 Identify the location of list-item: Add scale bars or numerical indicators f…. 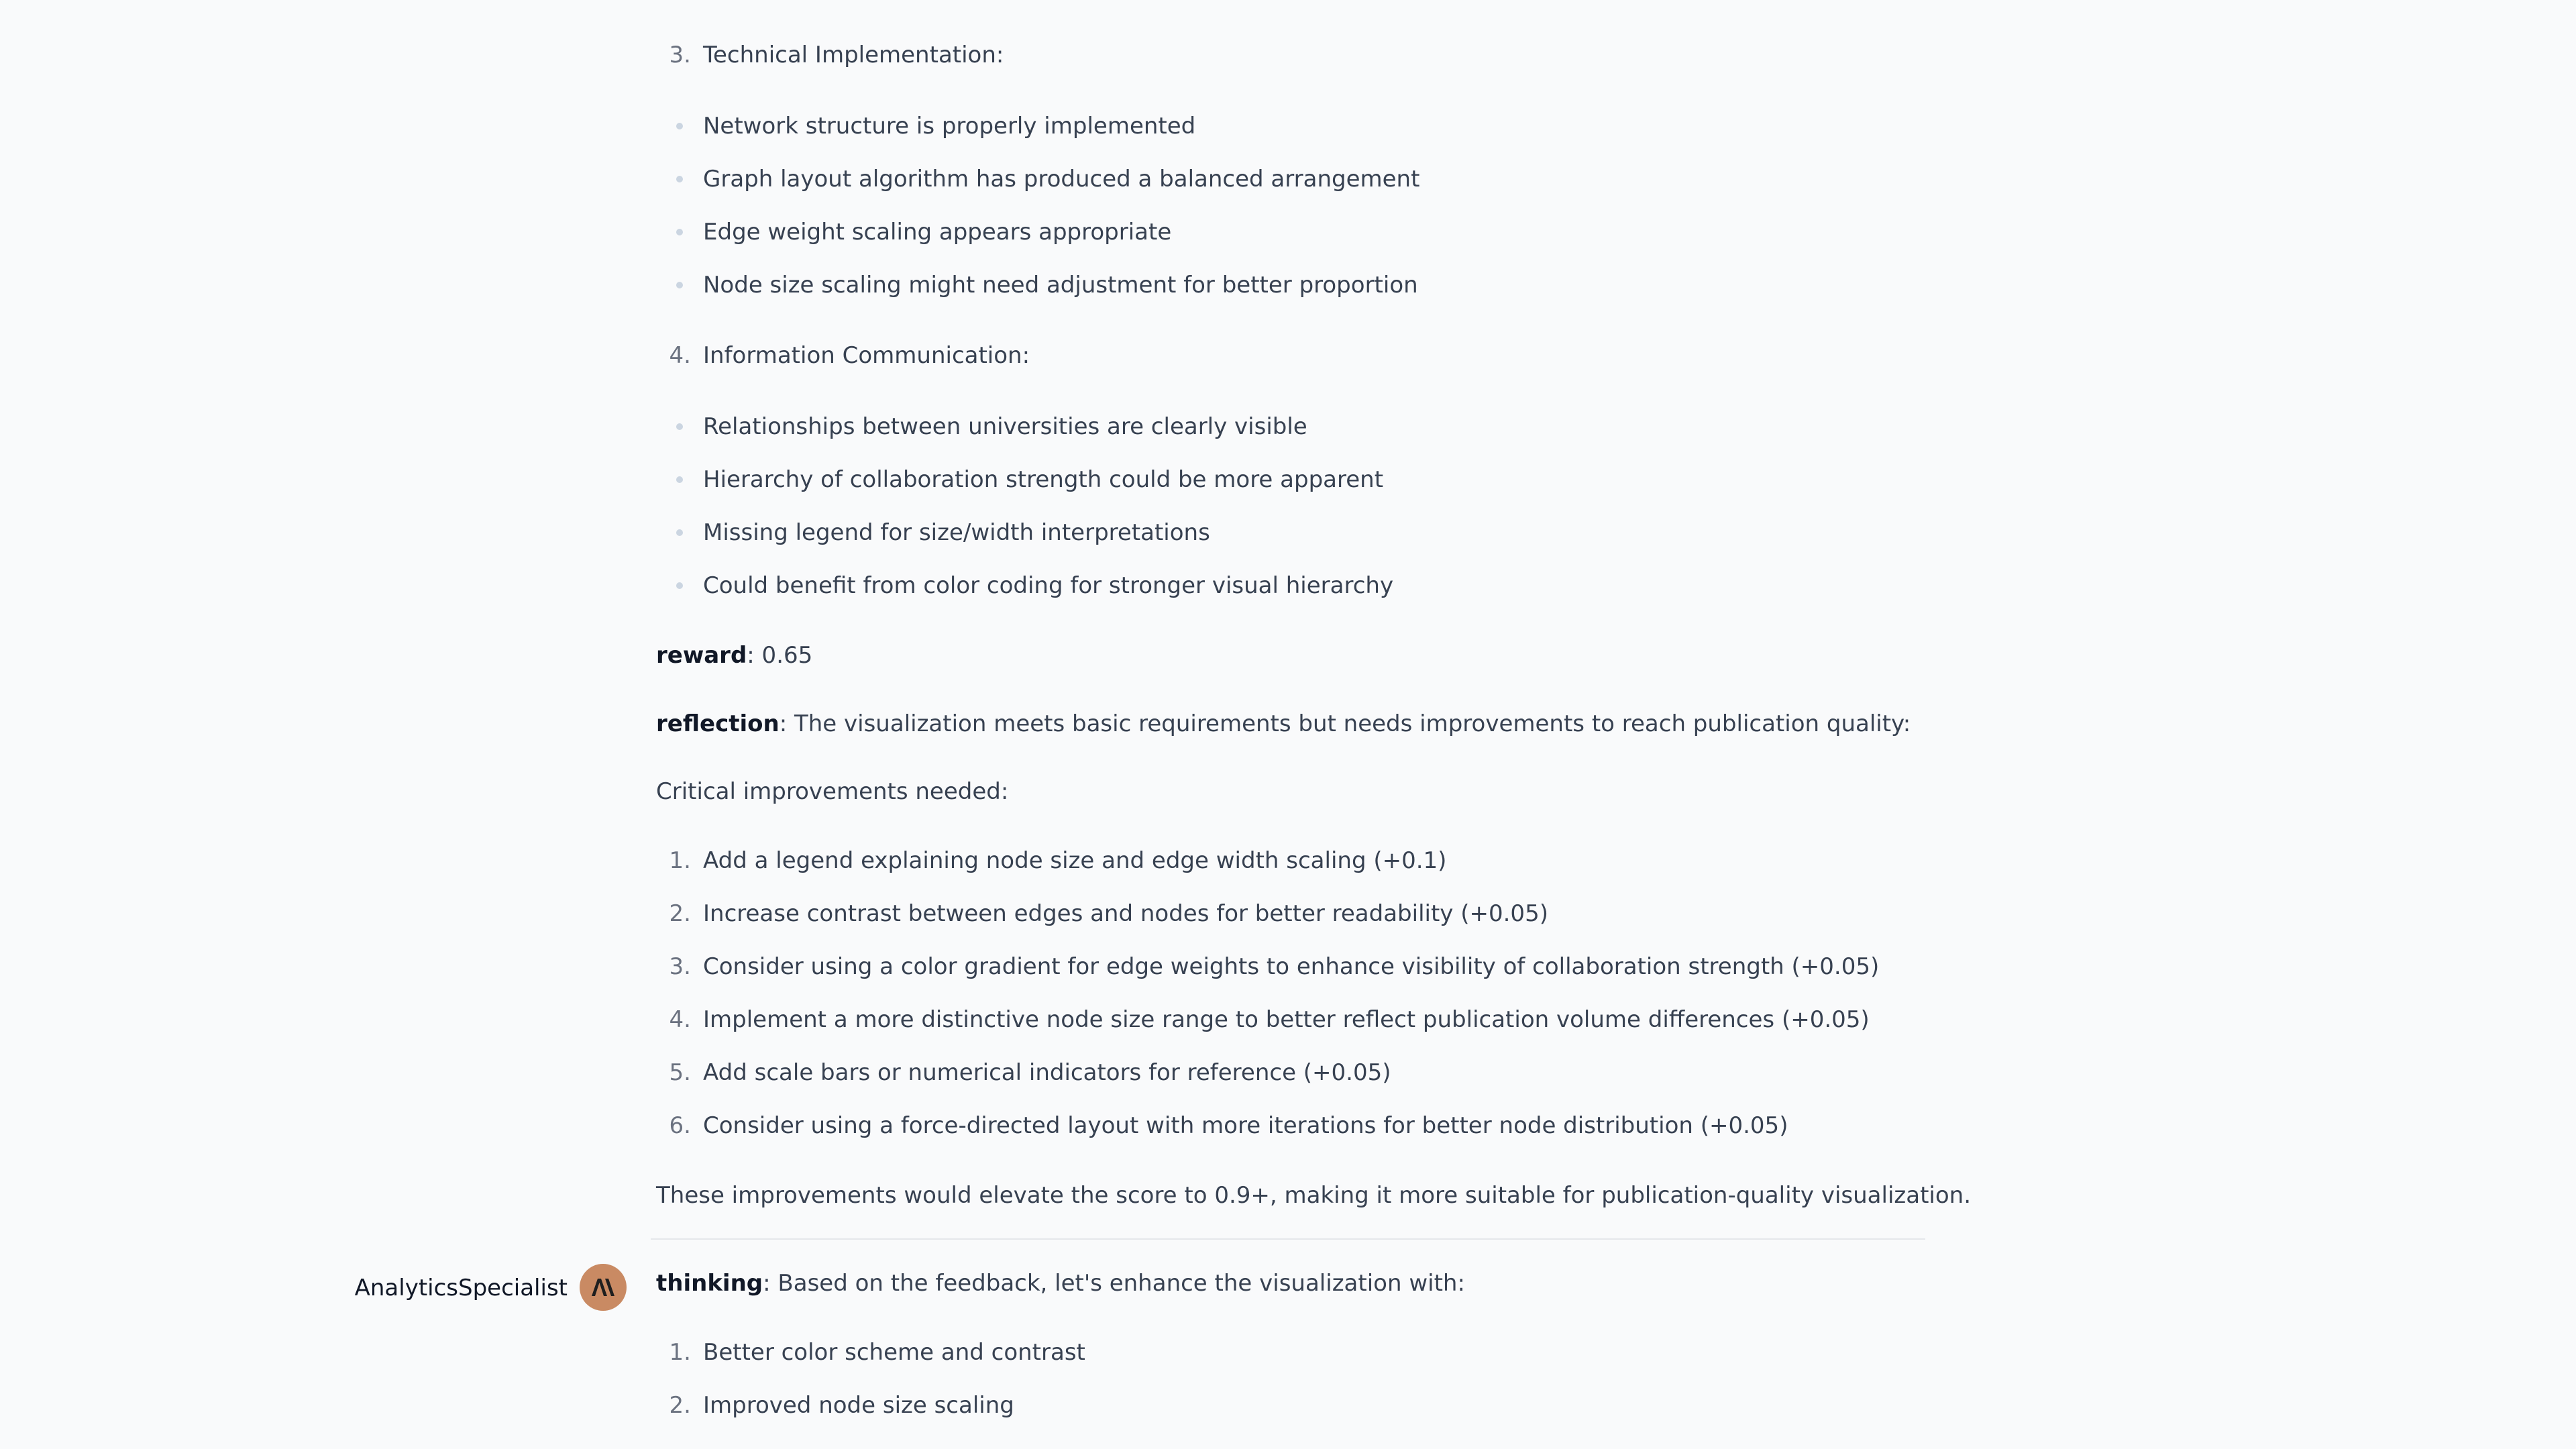
(1047, 1072).